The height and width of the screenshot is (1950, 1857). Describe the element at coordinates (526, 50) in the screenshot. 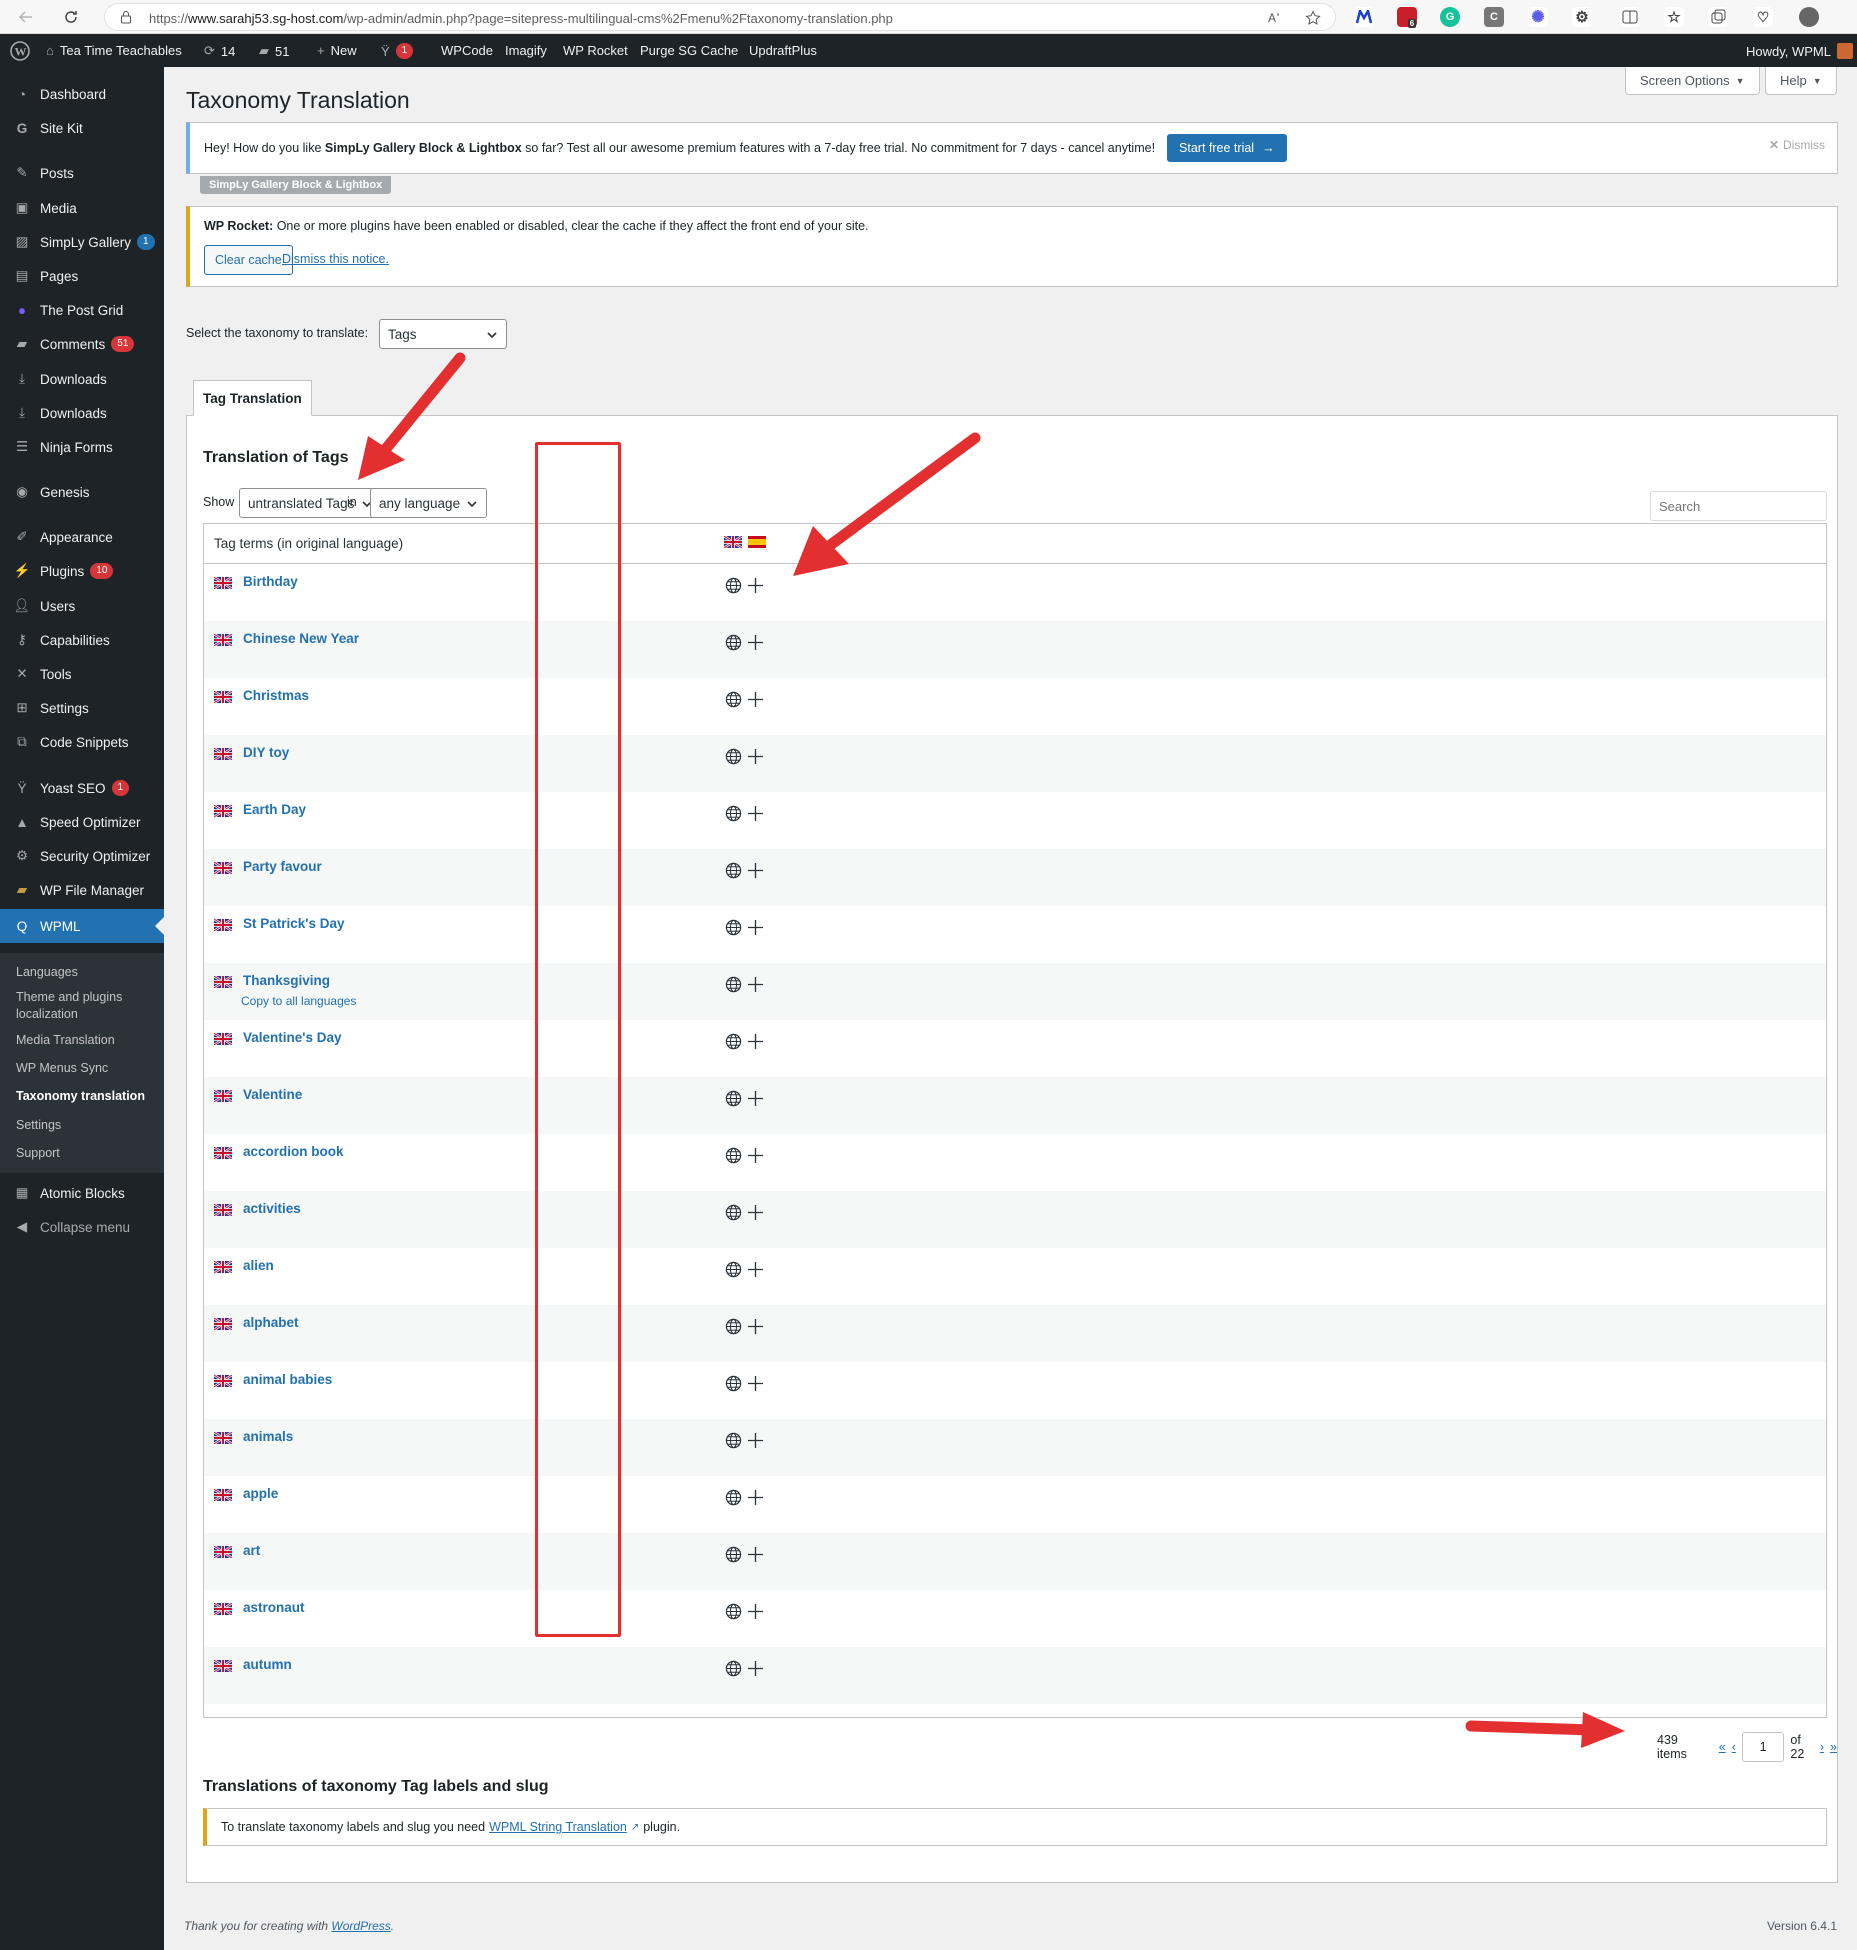

I see `adminbar-link-imagify: Imagify` at that location.